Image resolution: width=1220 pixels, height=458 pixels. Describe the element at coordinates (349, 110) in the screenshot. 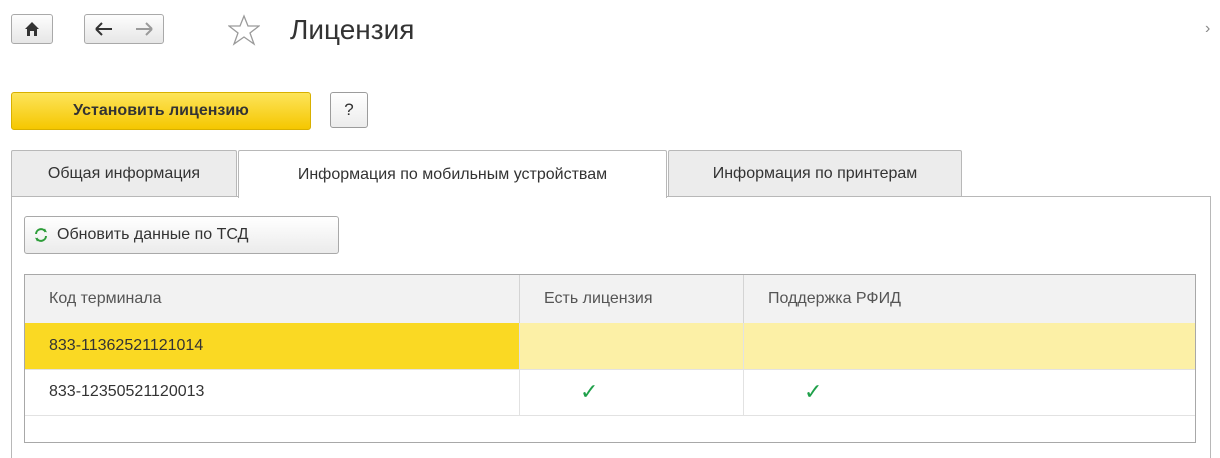

I see `help-button: ?` at that location.